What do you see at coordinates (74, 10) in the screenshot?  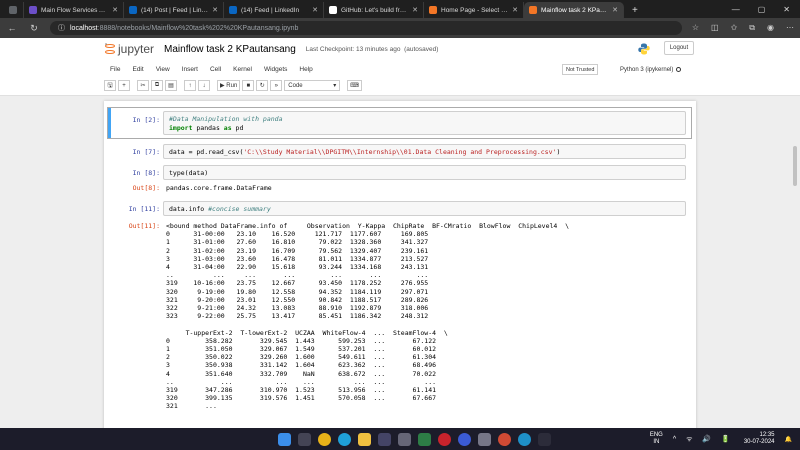 I see `browser-tab: Main Flow Services And Technologies ✕` at bounding box center [74, 10].